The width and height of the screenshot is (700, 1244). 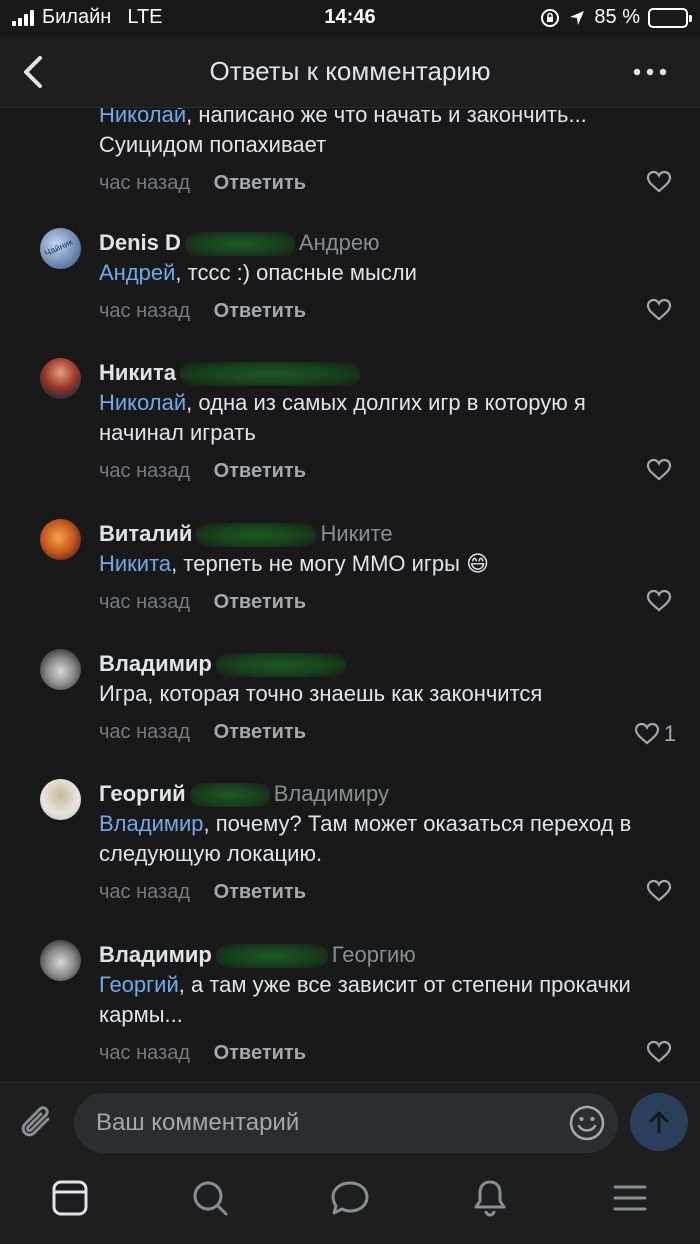 I want to click on emoji-button, so click(x=587, y=1123).